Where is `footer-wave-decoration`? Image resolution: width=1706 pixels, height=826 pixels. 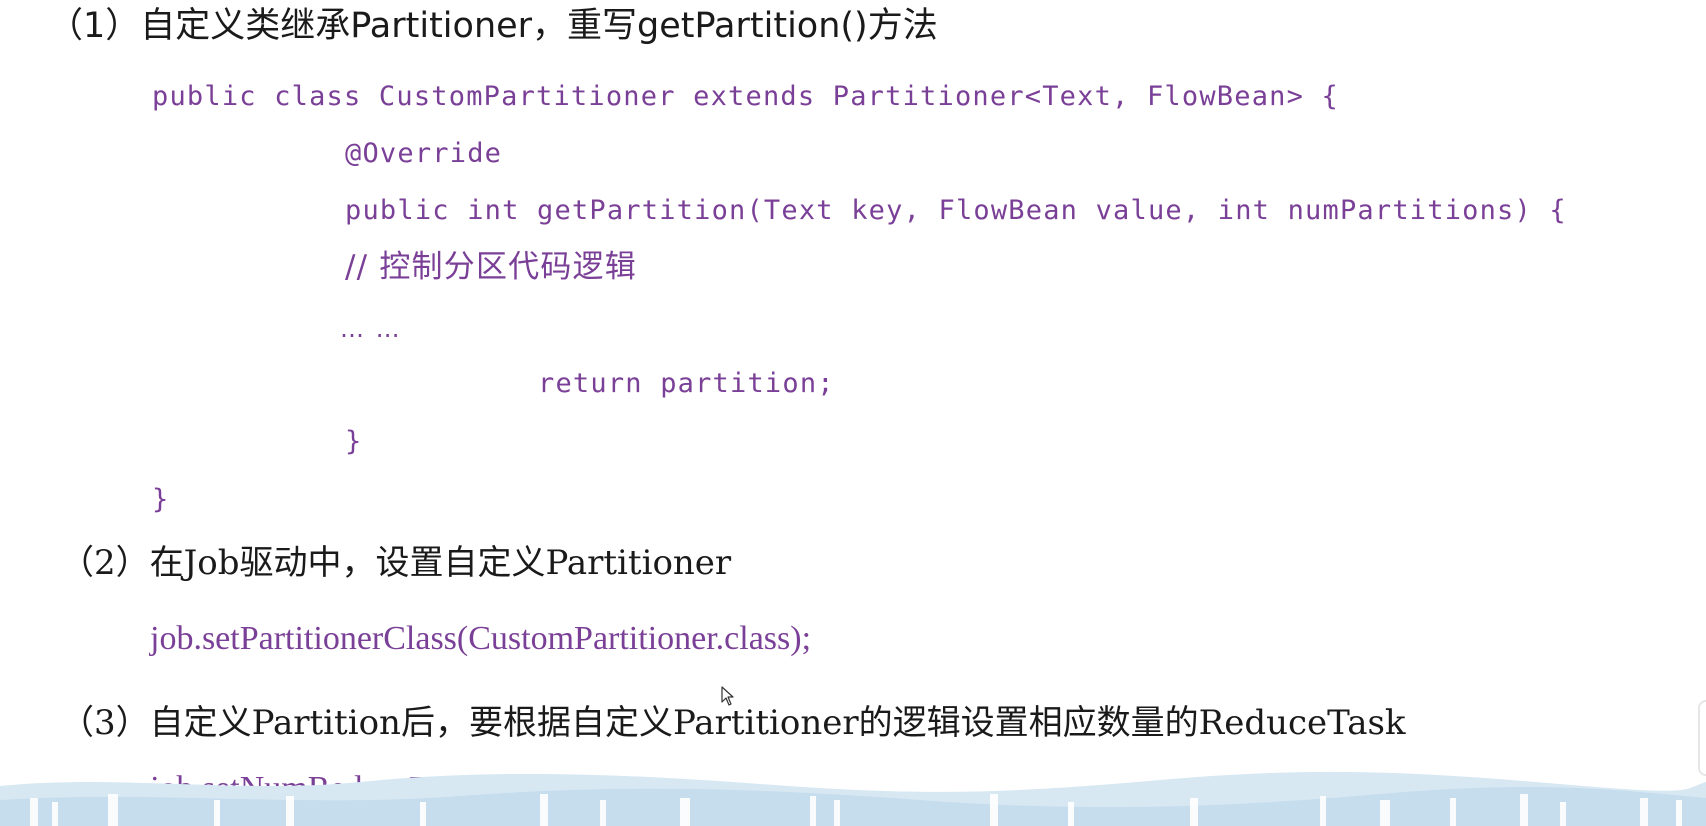
footer-wave-decoration is located at coordinates (853, 798).